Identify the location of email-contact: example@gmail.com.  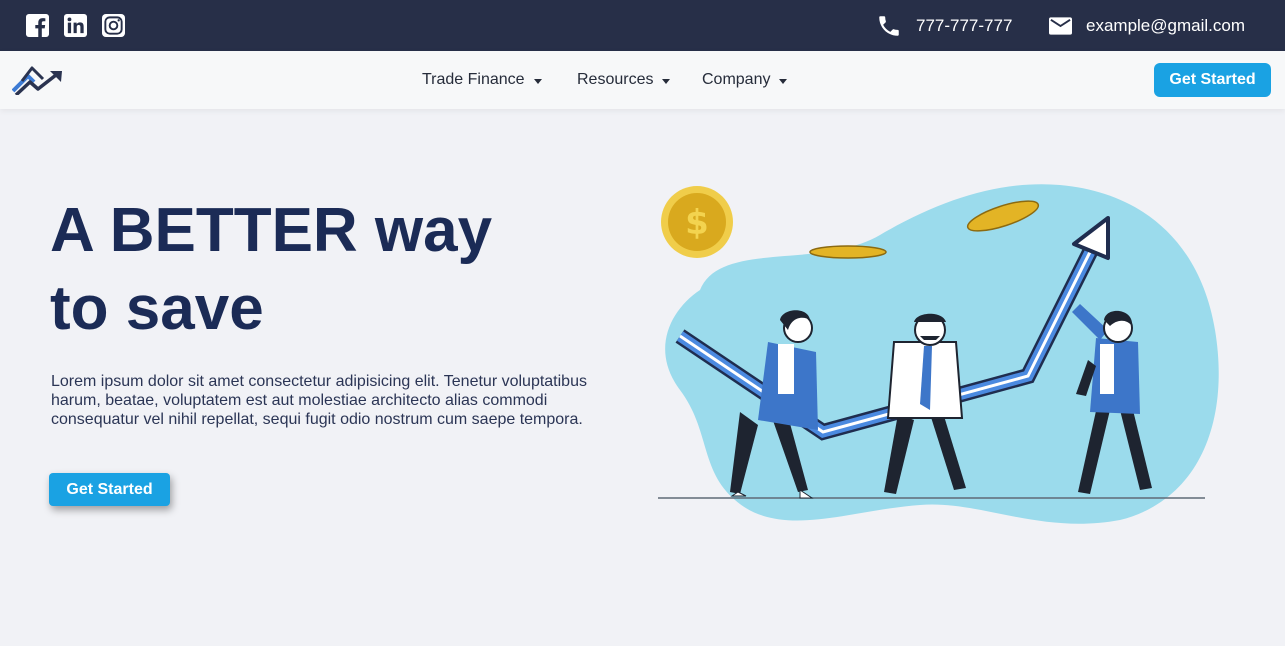
(1147, 25).